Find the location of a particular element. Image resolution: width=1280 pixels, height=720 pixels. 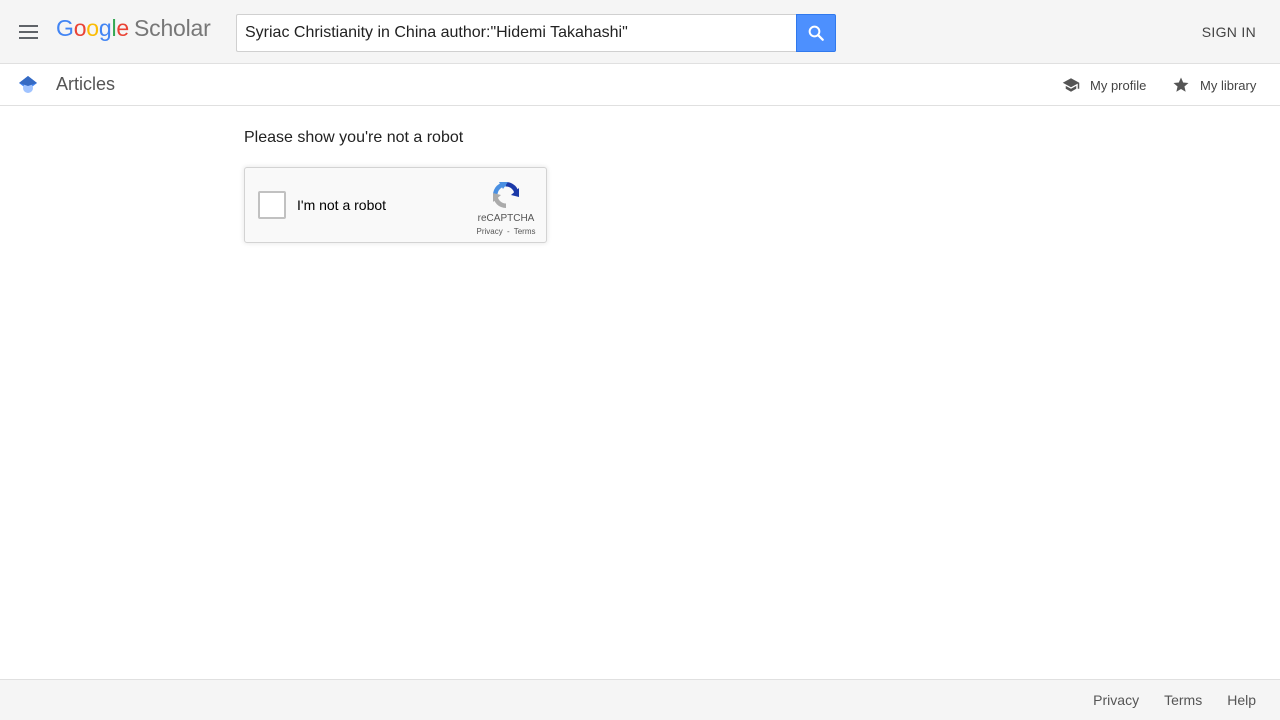

search-input is located at coordinates (516, 33).